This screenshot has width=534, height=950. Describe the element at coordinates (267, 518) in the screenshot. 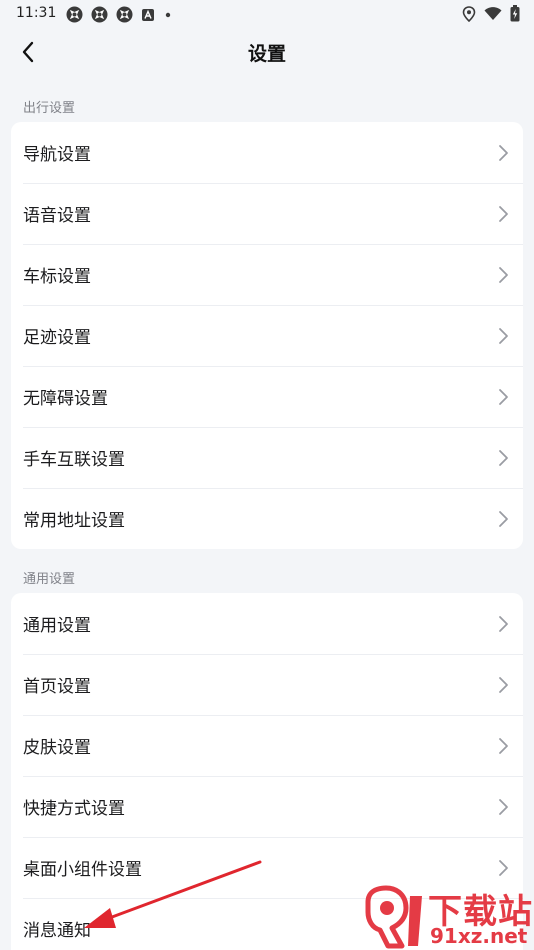

I see `settings-row-frequent-address: 常用地址设置` at that location.